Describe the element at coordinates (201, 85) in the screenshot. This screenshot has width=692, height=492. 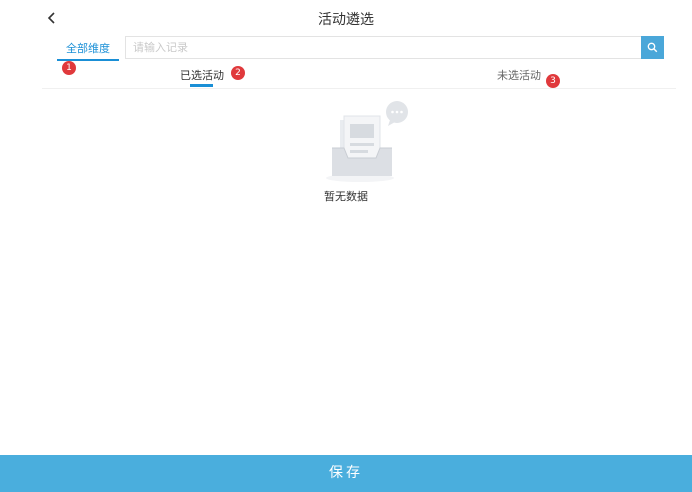
I see `active-tab-underline` at that location.